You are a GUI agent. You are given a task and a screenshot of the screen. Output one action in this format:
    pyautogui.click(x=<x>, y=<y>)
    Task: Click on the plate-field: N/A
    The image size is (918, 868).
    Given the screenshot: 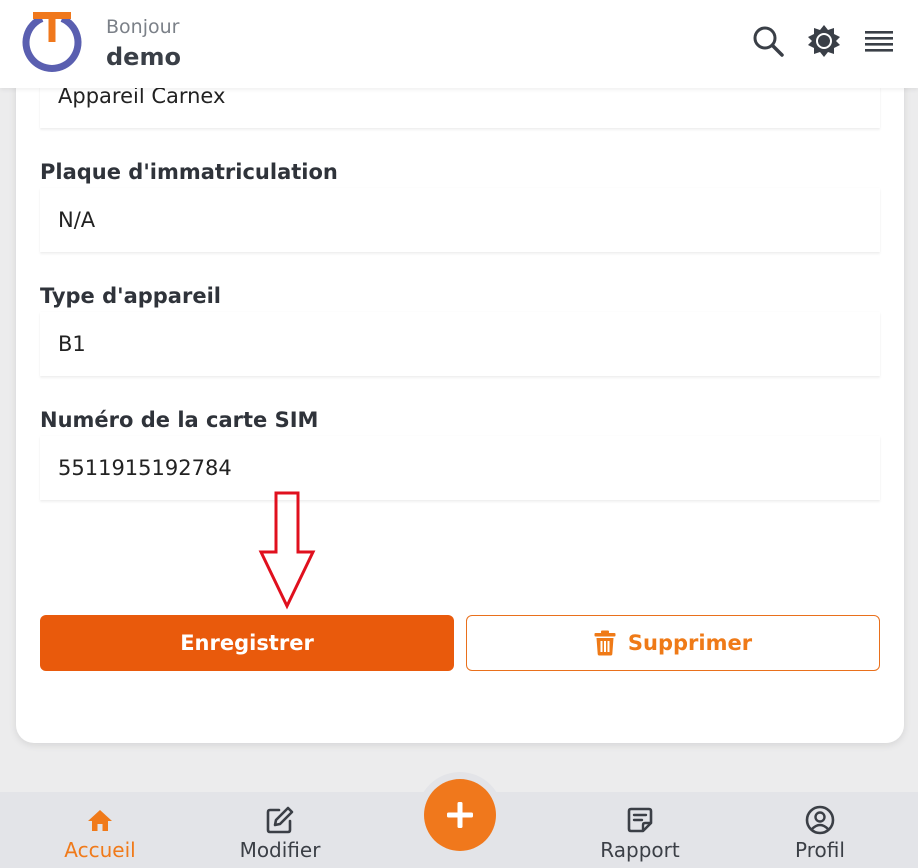 What is the action you would take?
    pyautogui.click(x=460, y=220)
    